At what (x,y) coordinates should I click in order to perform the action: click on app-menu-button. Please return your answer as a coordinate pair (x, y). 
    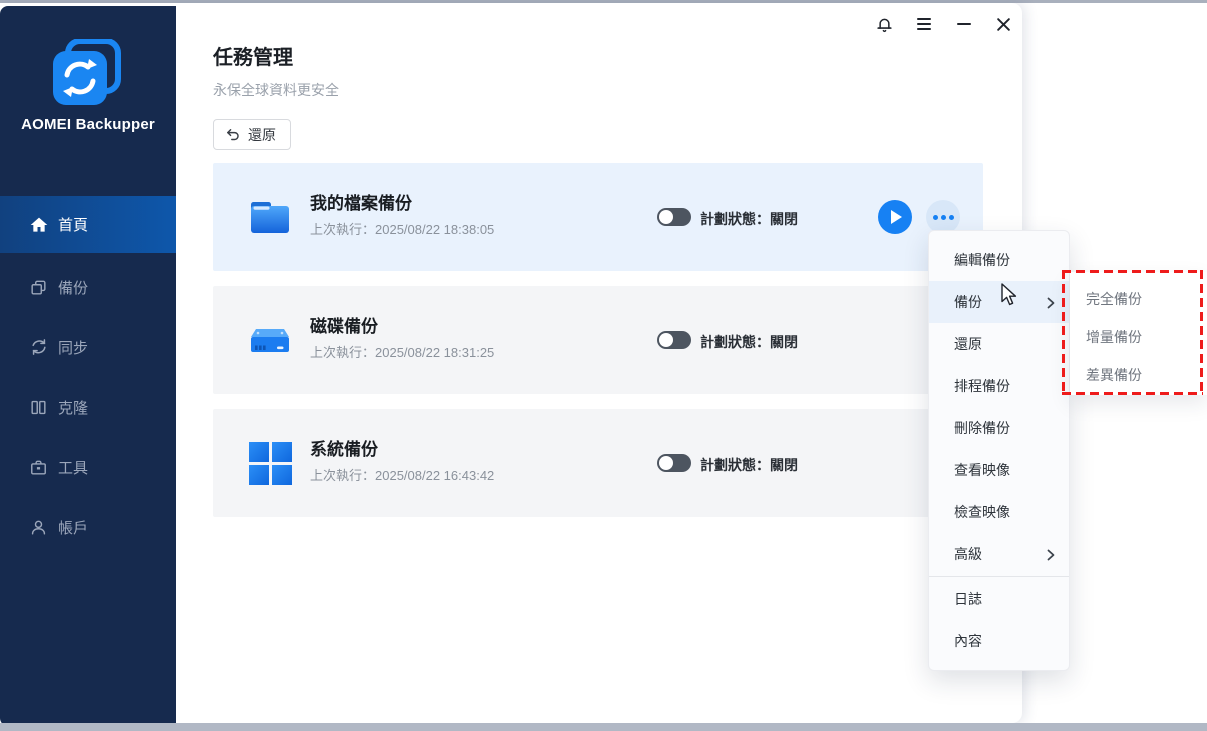
    Looking at the image, I should click on (924, 24).